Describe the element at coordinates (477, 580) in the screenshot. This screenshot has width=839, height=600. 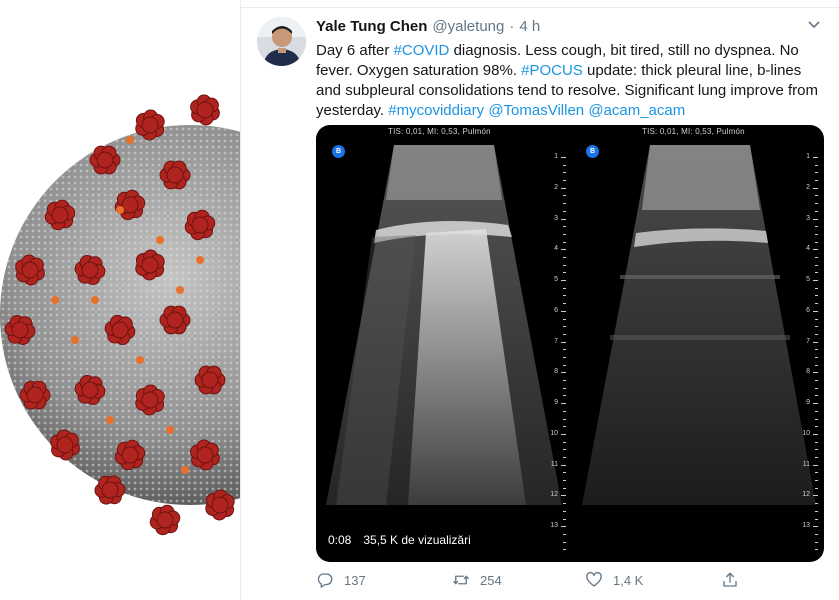
I see `retweet-button: 254` at that location.